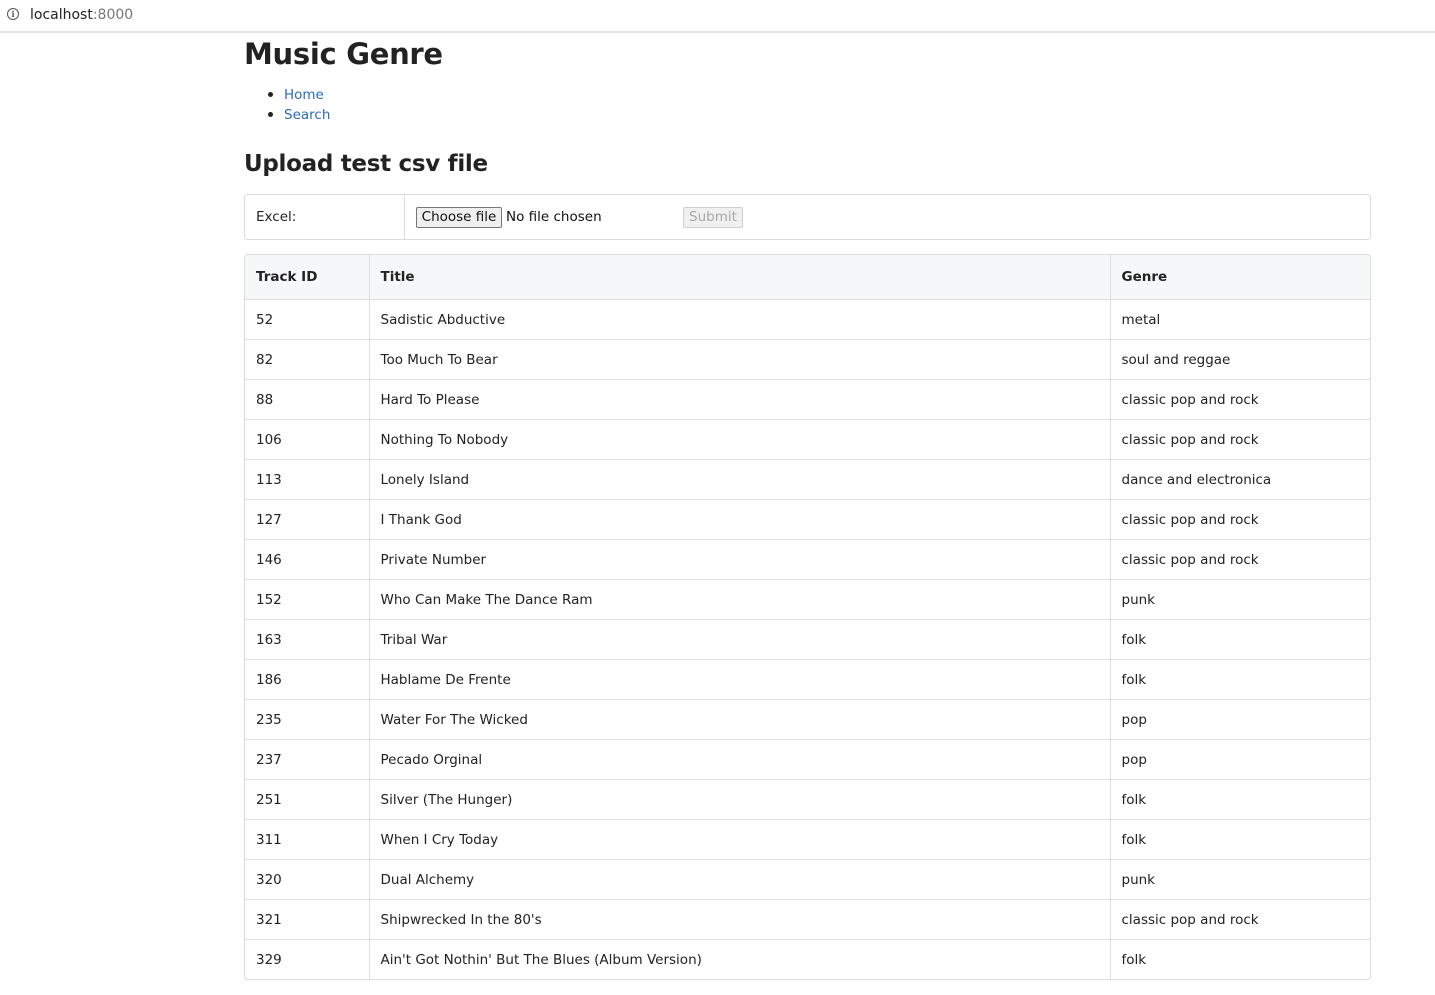 The image size is (1435, 995). I want to click on table-row: 113 Lonely Island dance and electronica, so click(807, 479).